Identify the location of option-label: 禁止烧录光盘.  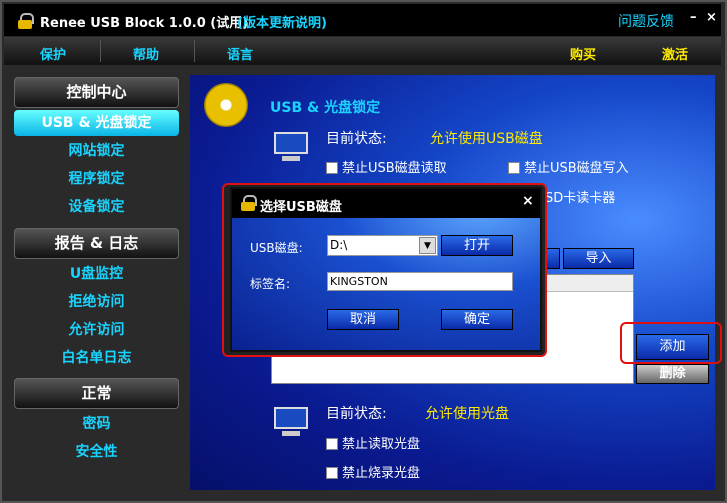
(381, 473).